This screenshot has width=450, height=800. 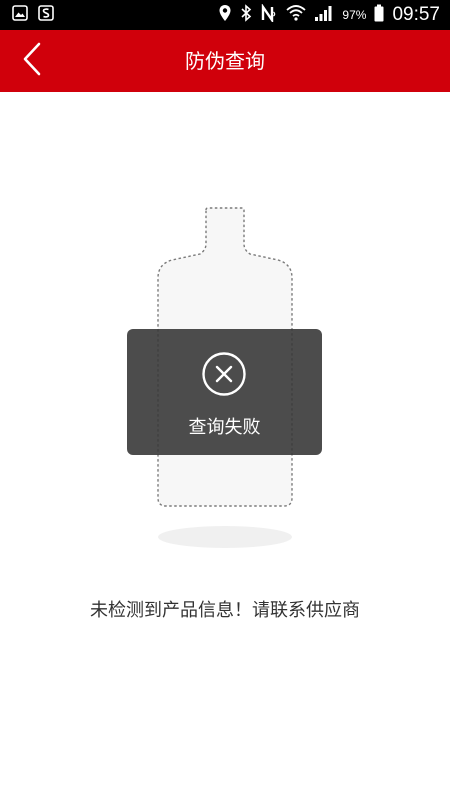 What do you see at coordinates (354, 15) in the screenshot?
I see `battery-percent: 97%` at bounding box center [354, 15].